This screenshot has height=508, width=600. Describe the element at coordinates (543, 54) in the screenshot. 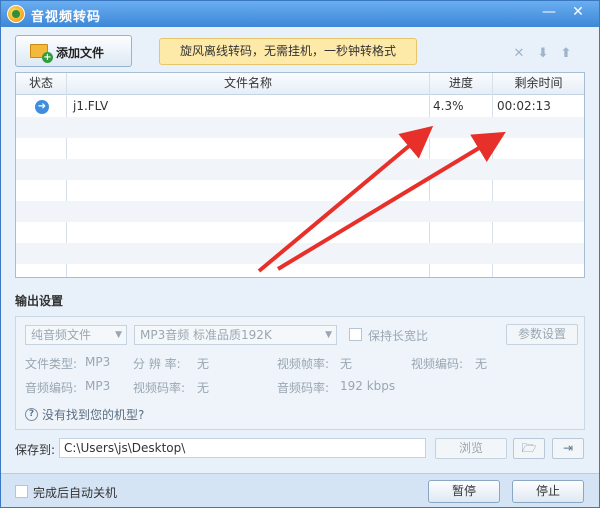

I see `move-down-icon: ⬇` at that location.